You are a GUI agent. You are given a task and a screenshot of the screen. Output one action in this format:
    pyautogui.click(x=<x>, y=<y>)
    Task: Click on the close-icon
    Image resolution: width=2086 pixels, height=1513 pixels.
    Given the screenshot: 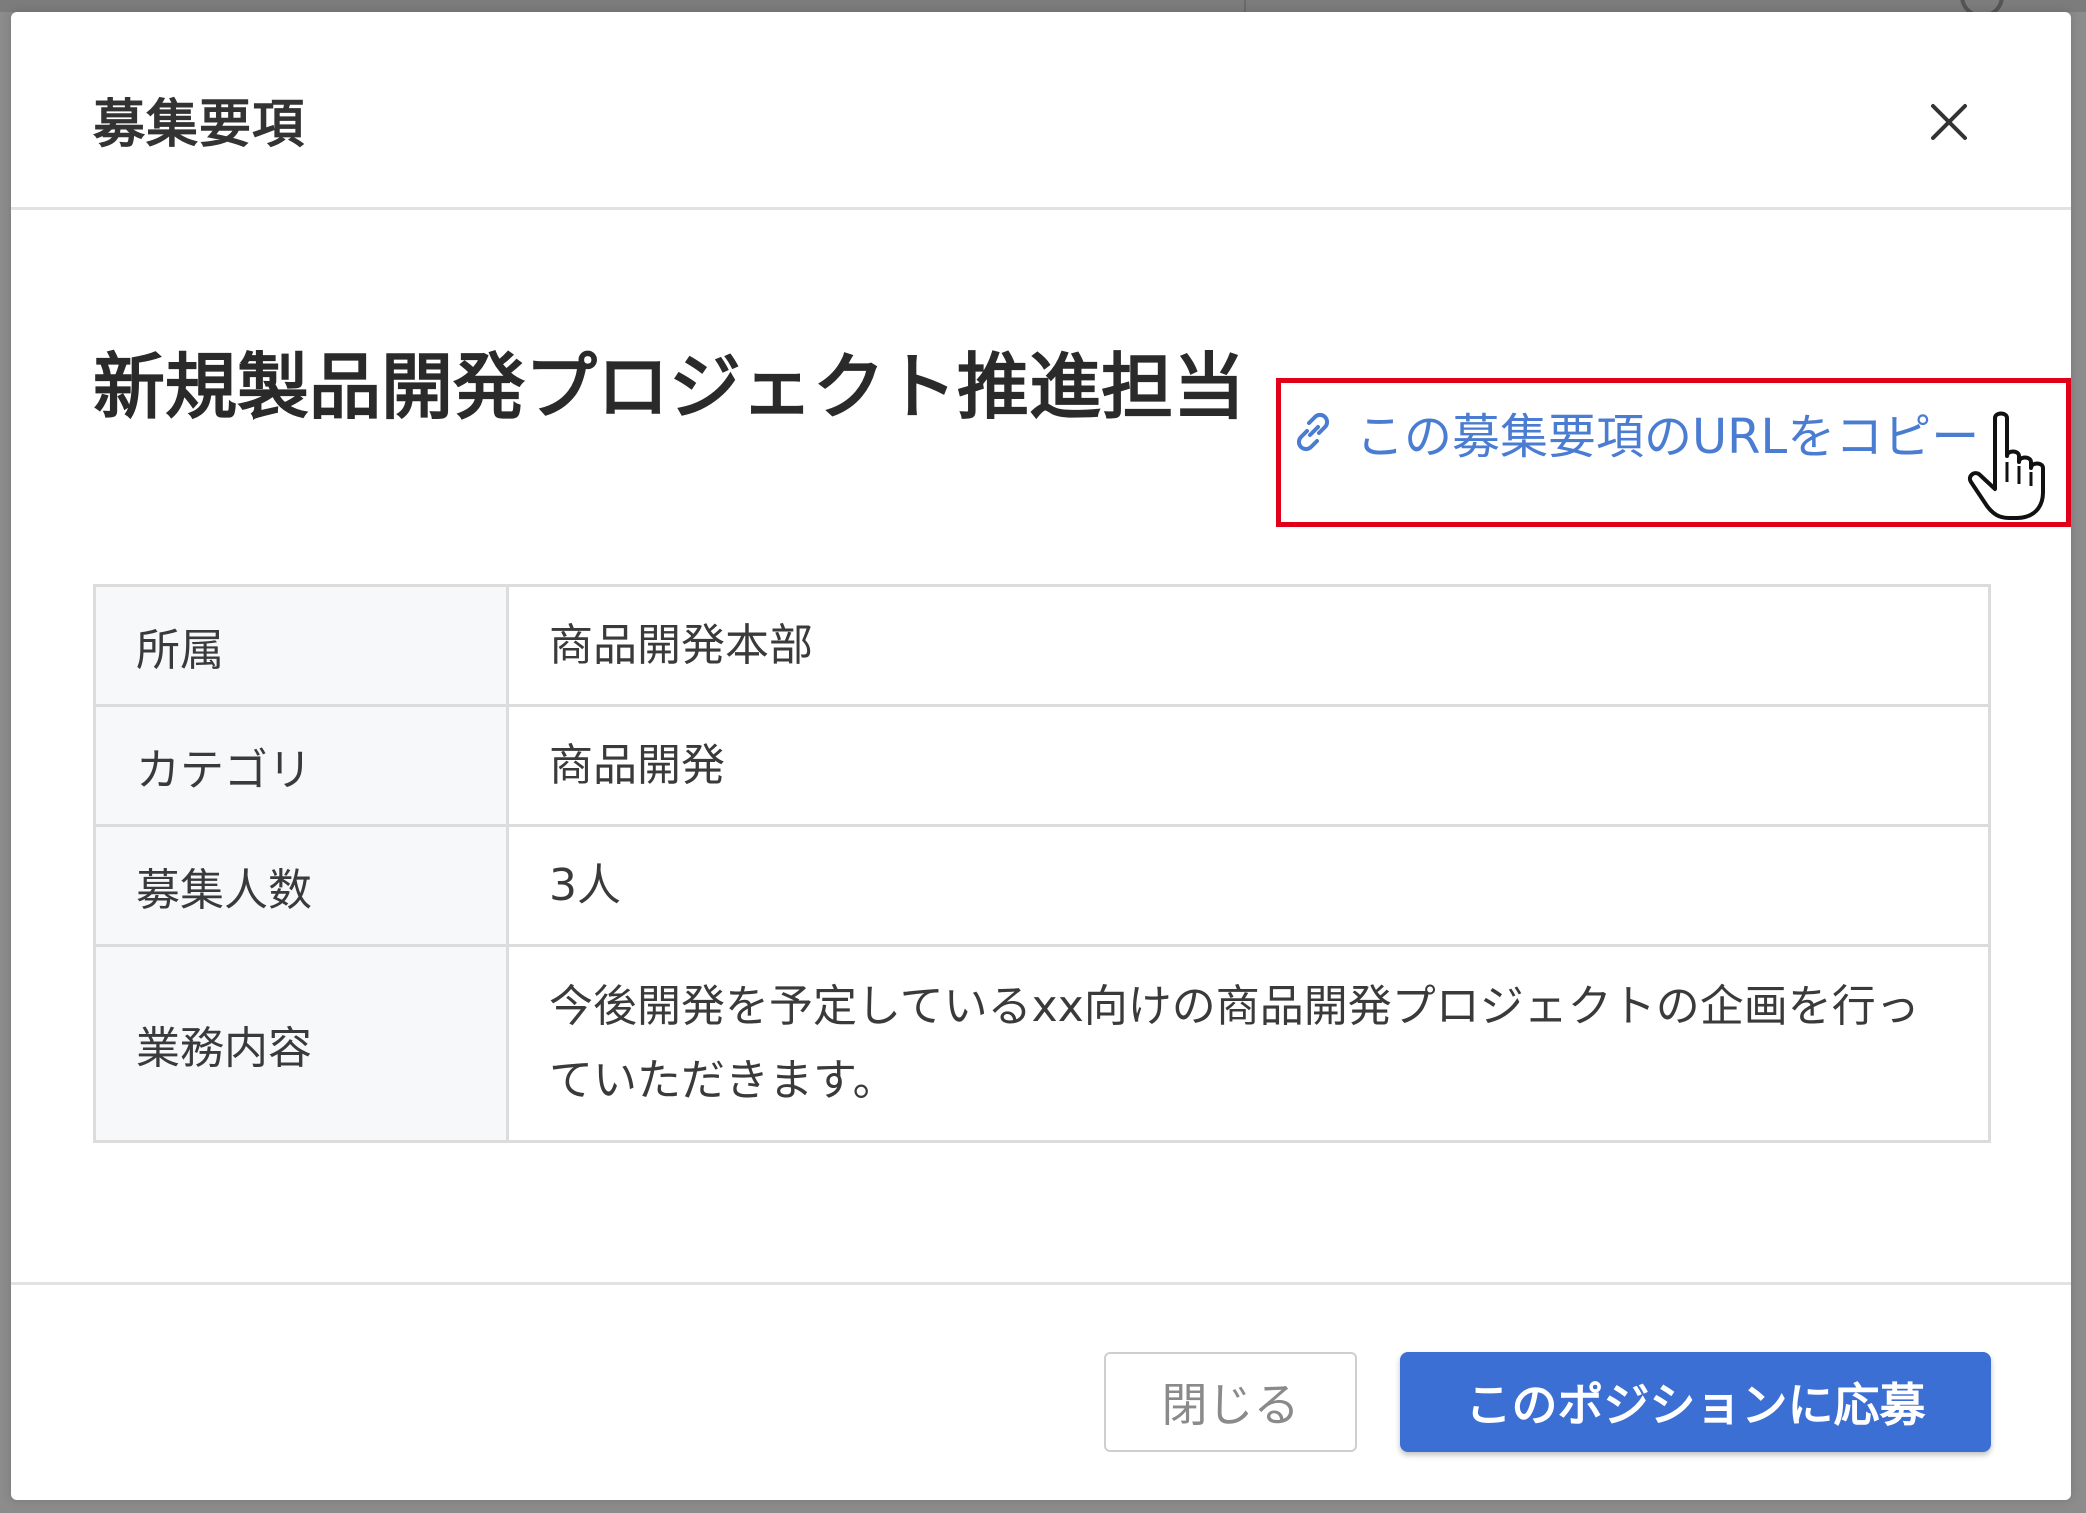 What is the action you would take?
    pyautogui.click(x=1949, y=122)
    